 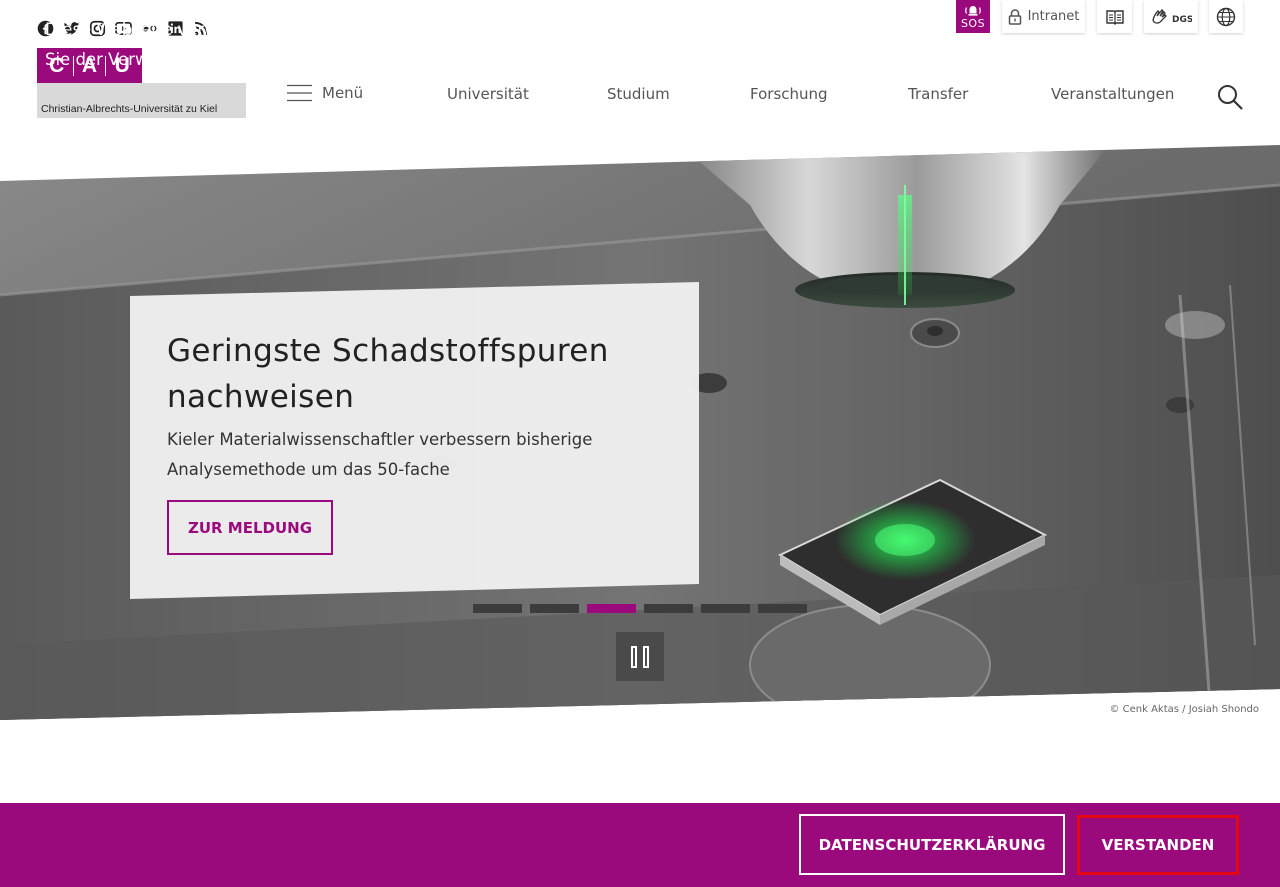 I want to click on privacy-policy-button: DATENSCHUTZERKLÄRUNG, so click(x=932, y=844).